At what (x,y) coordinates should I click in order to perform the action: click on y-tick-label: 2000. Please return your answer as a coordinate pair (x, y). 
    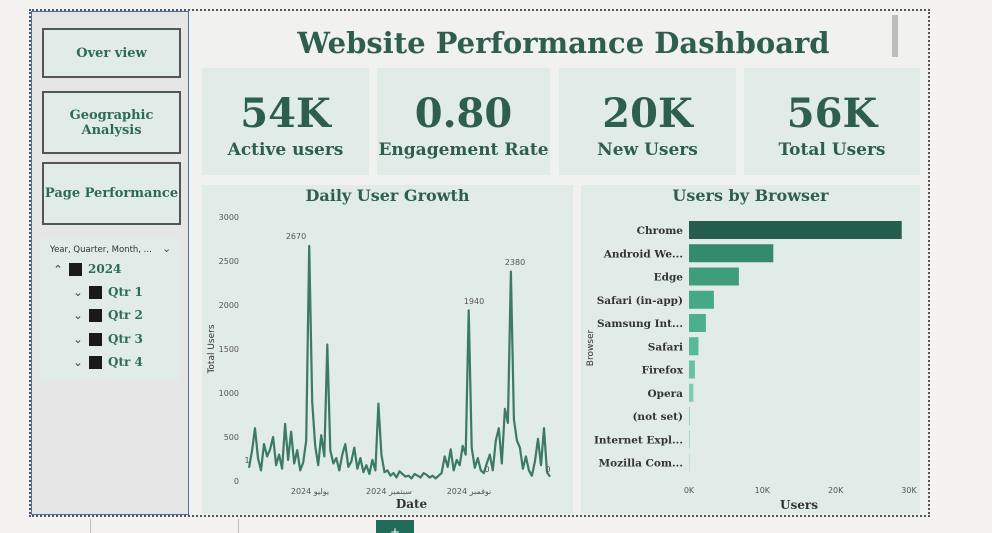
    Looking at the image, I should click on (229, 305).